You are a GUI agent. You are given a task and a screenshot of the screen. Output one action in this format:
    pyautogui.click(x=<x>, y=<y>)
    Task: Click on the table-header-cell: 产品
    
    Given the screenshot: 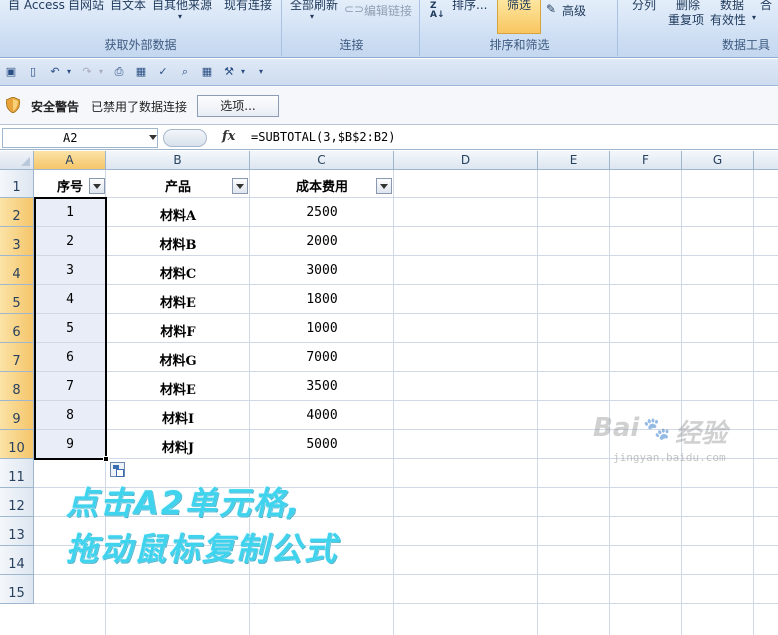 What is the action you would take?
    pyautogui.click(x=178, y=185)
    